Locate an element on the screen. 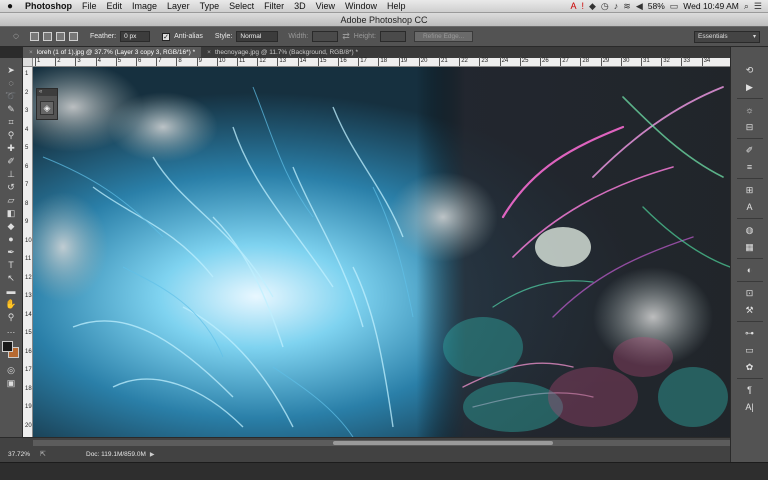 This screenshot has width=768, height=480. width-field is located at coordinates (325, 36).